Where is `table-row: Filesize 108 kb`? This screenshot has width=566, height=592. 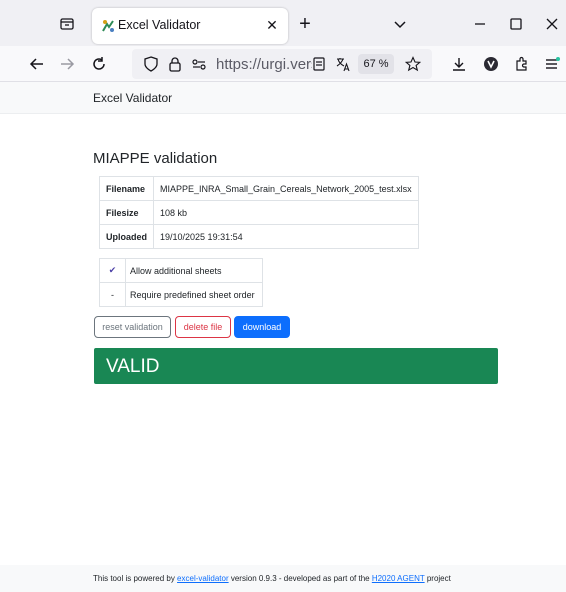 table-row: Filesize 108 kb is located at coordinates (258, 212).